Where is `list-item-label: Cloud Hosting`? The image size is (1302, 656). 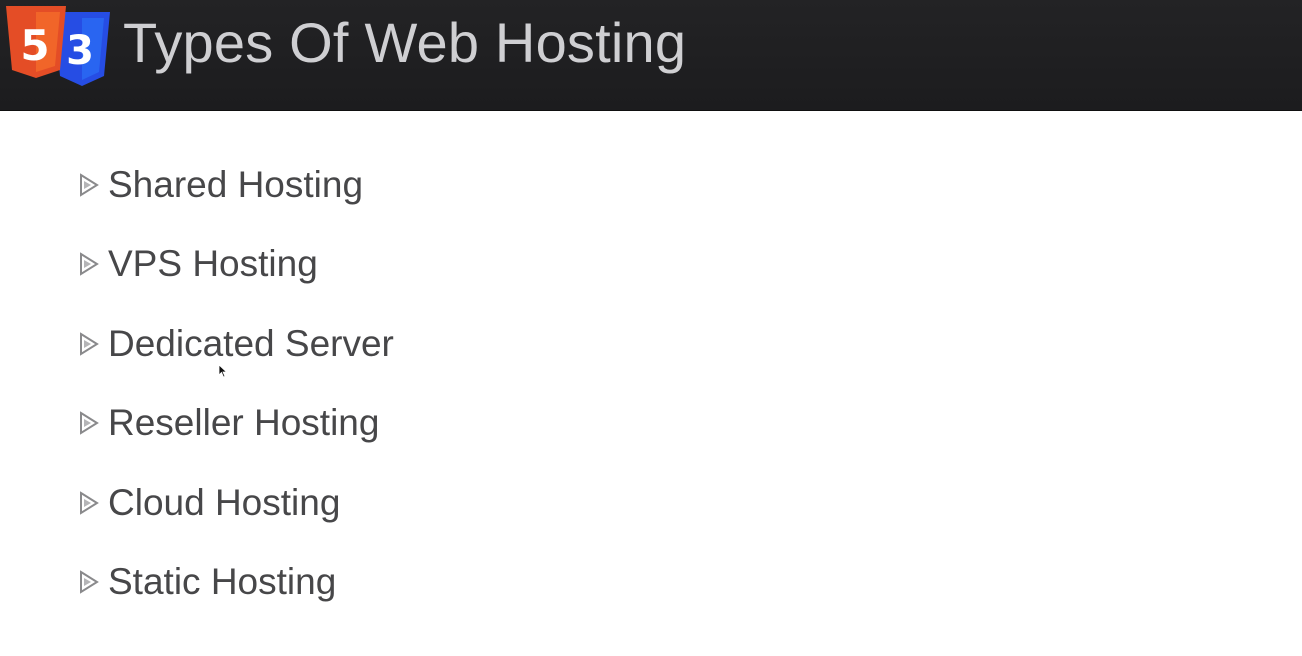 list-item-label: Cloud Hosting is located at coordinates (224, 502).